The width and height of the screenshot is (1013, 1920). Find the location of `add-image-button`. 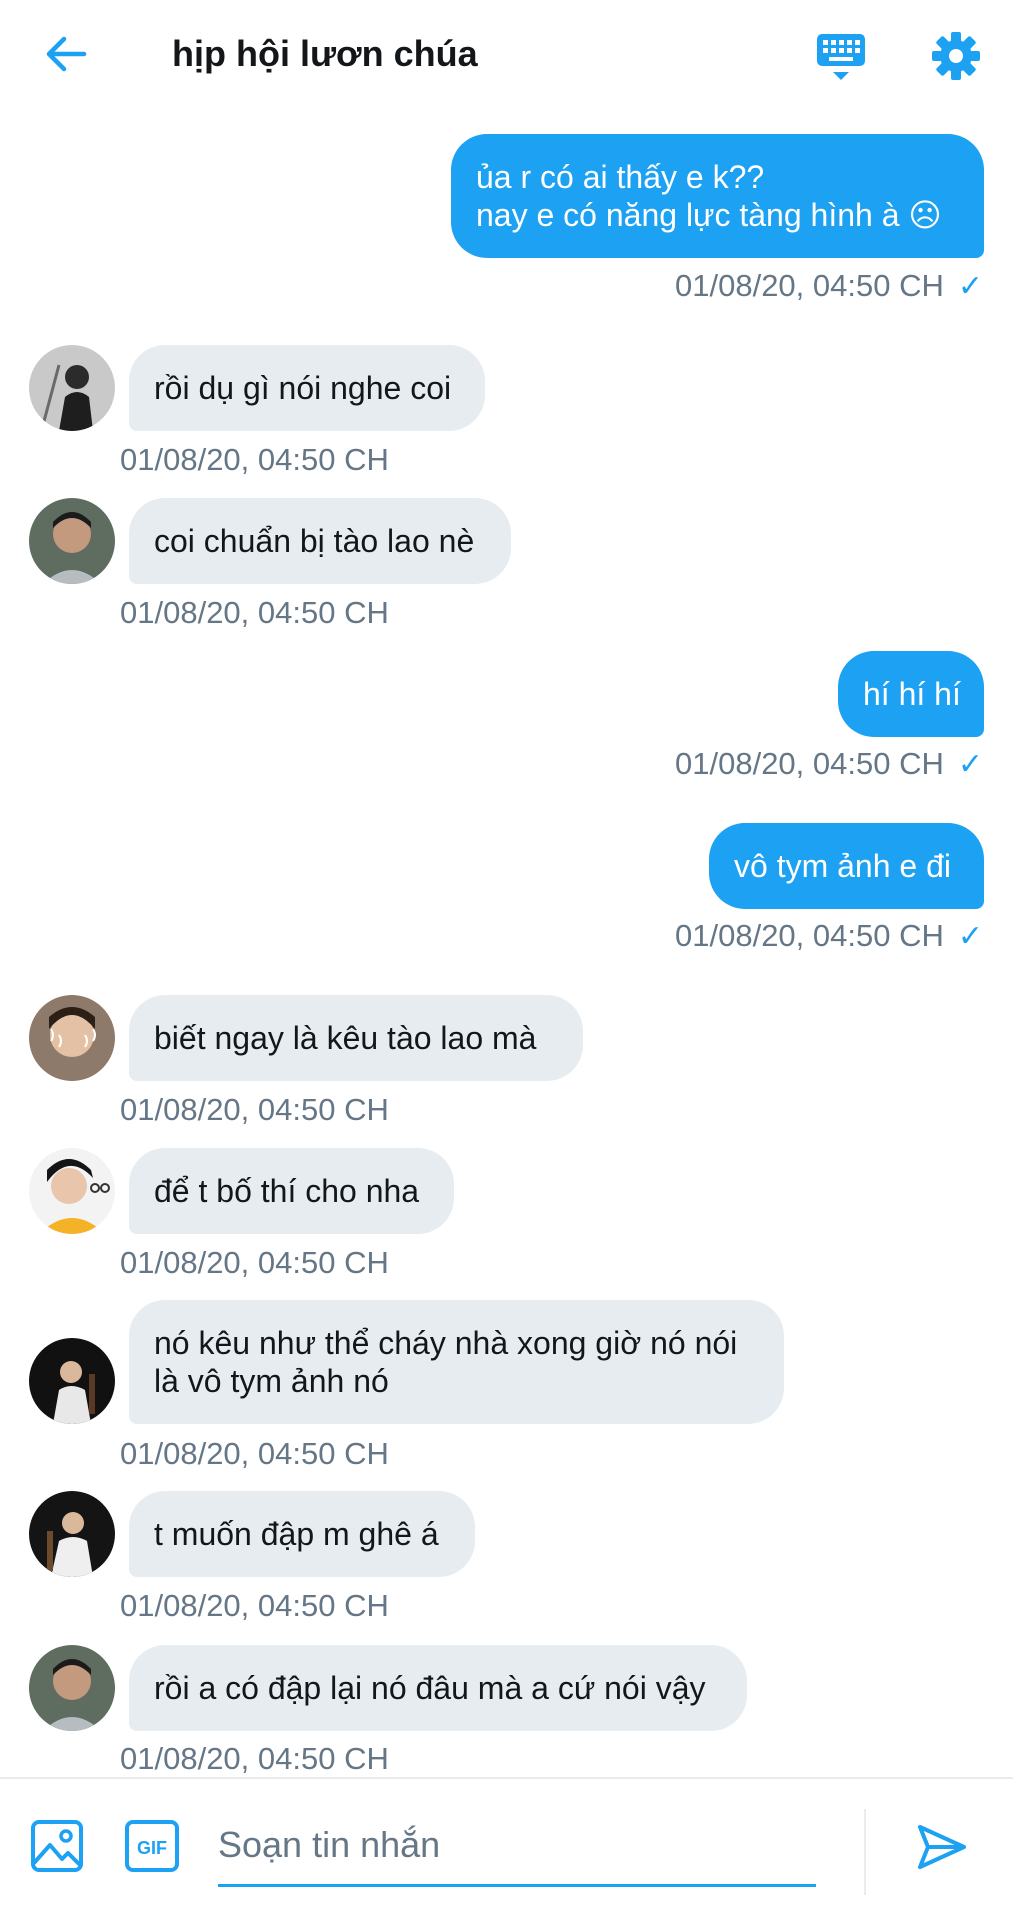

add-image-button is located at coordinates (57, 1846).